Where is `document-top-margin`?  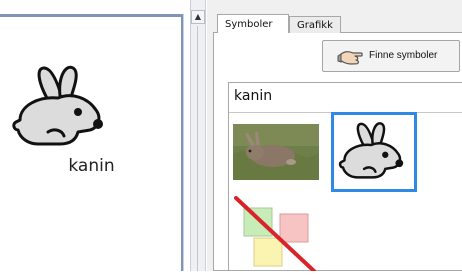 document-top-margin is located at coordinates (95, 7).